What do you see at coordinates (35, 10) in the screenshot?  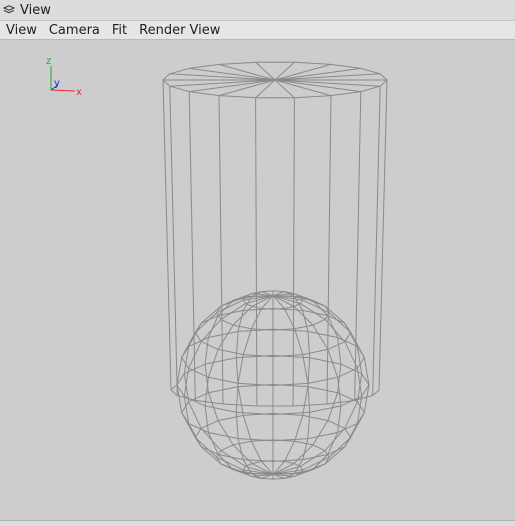 I see `window-title: View` at bounding box center [35, 10].